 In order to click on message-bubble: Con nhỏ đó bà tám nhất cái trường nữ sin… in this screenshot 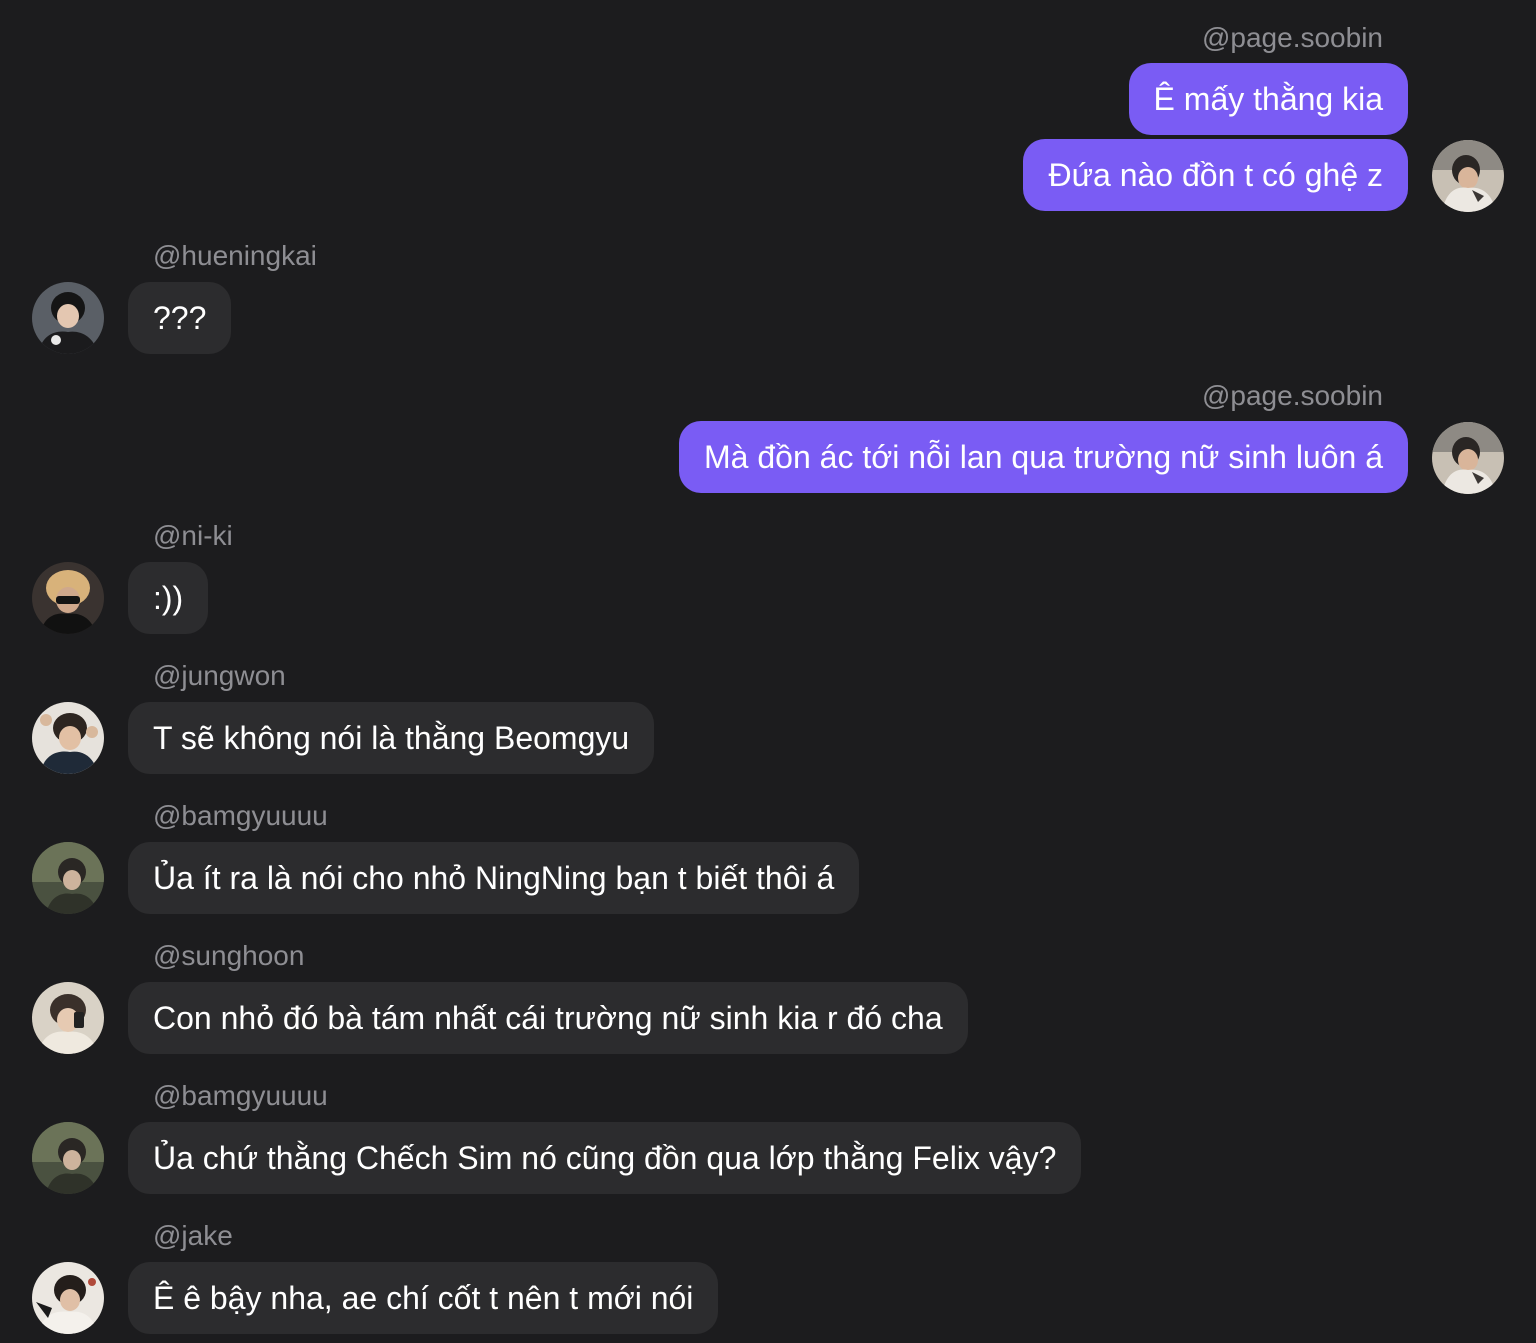, I will do `click(548, 1018)`.